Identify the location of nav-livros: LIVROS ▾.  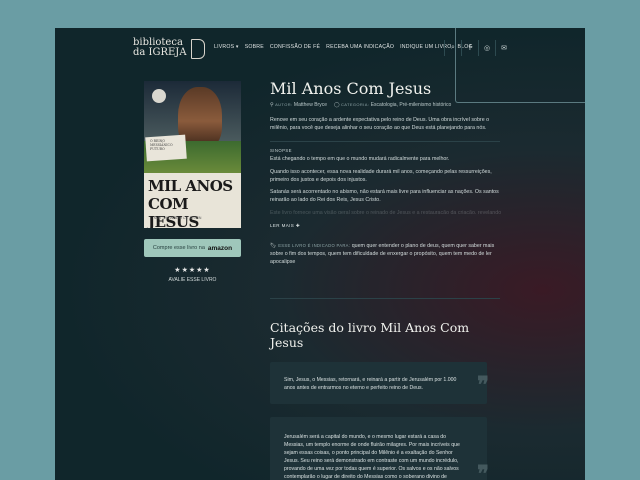
(226, 47).